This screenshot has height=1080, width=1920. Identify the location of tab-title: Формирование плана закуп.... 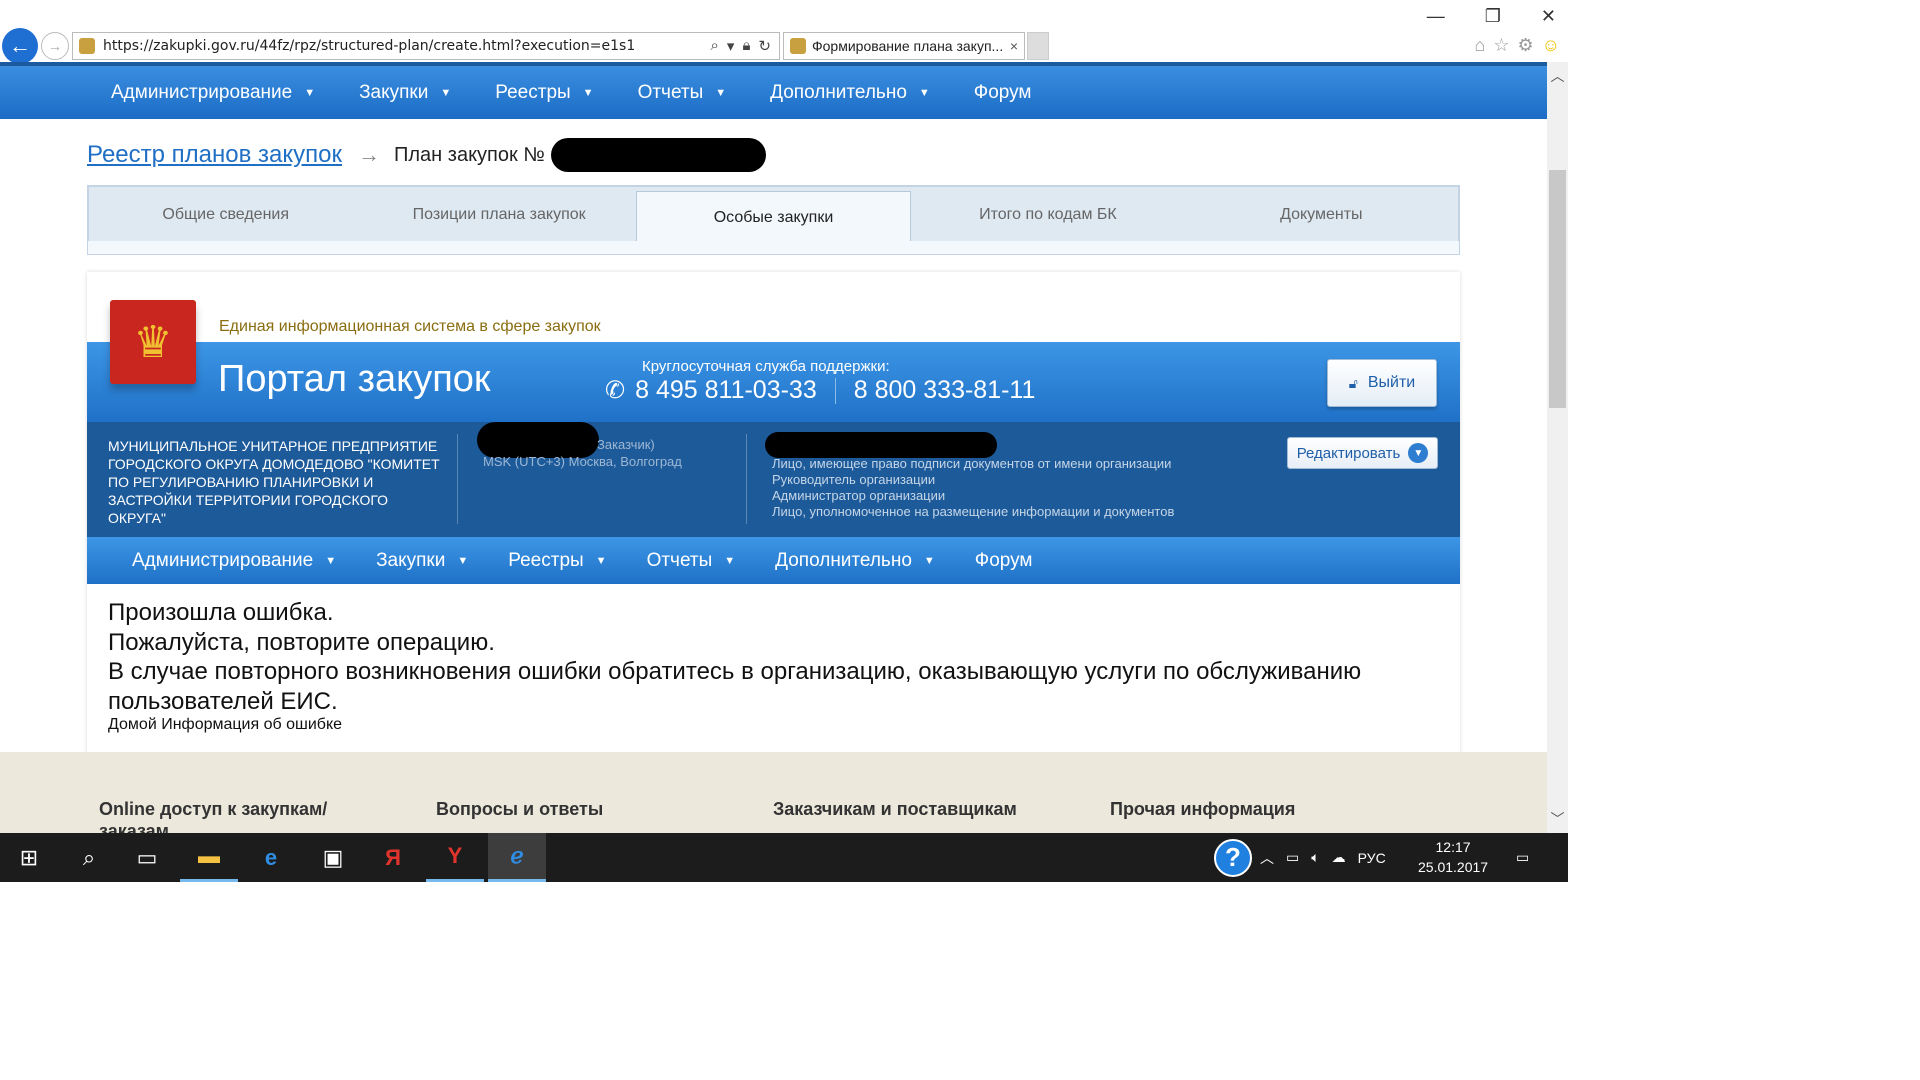
(908, 46).